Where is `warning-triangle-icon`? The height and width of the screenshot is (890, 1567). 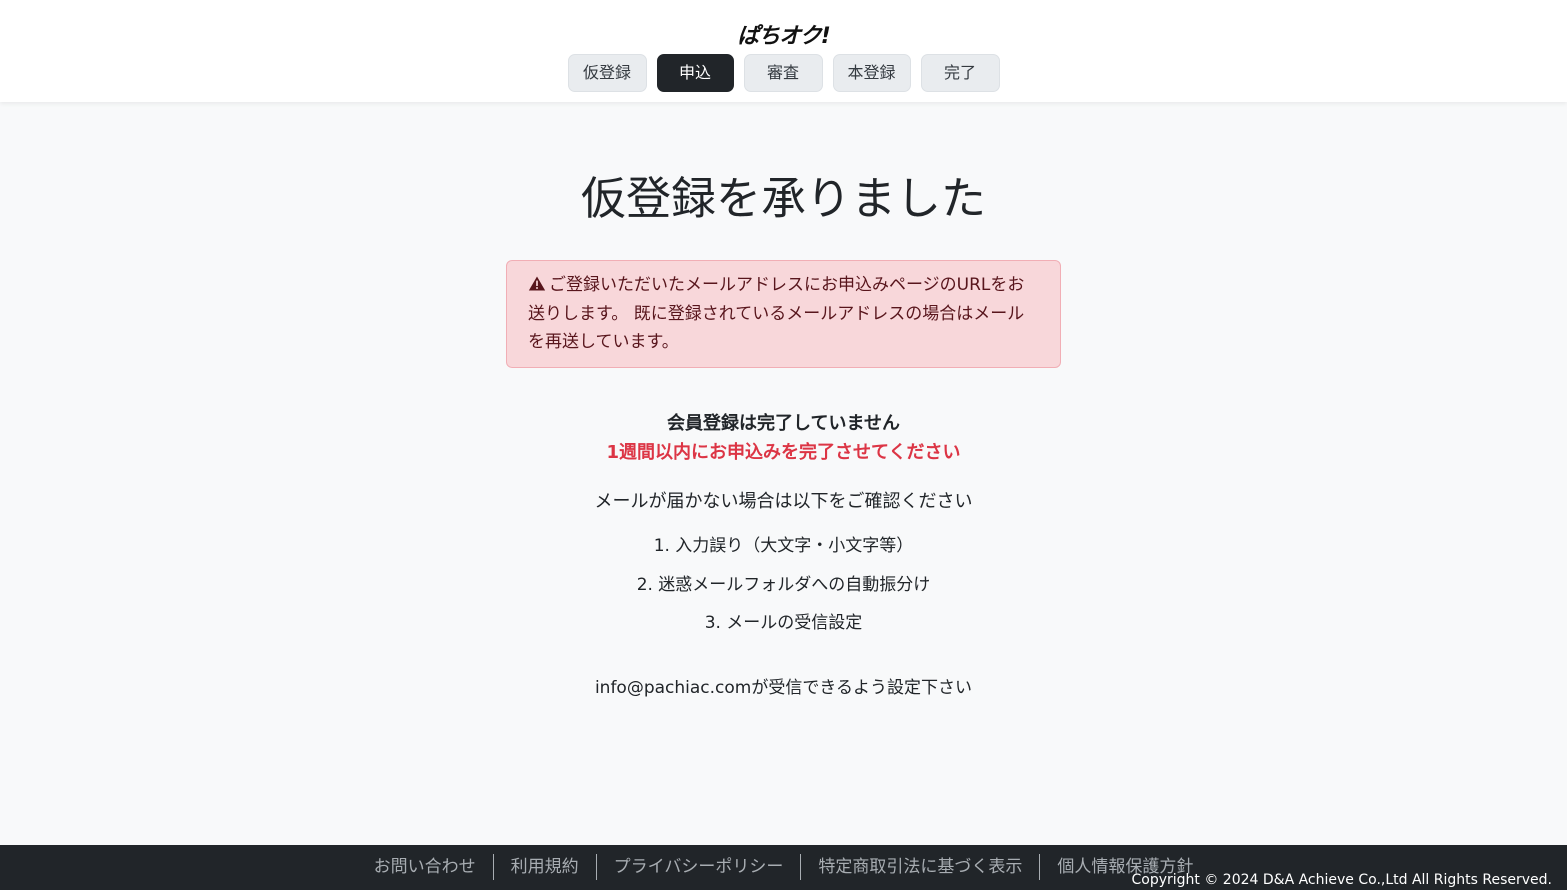 warning-triangle-icon is located at coordinates (537, 283).